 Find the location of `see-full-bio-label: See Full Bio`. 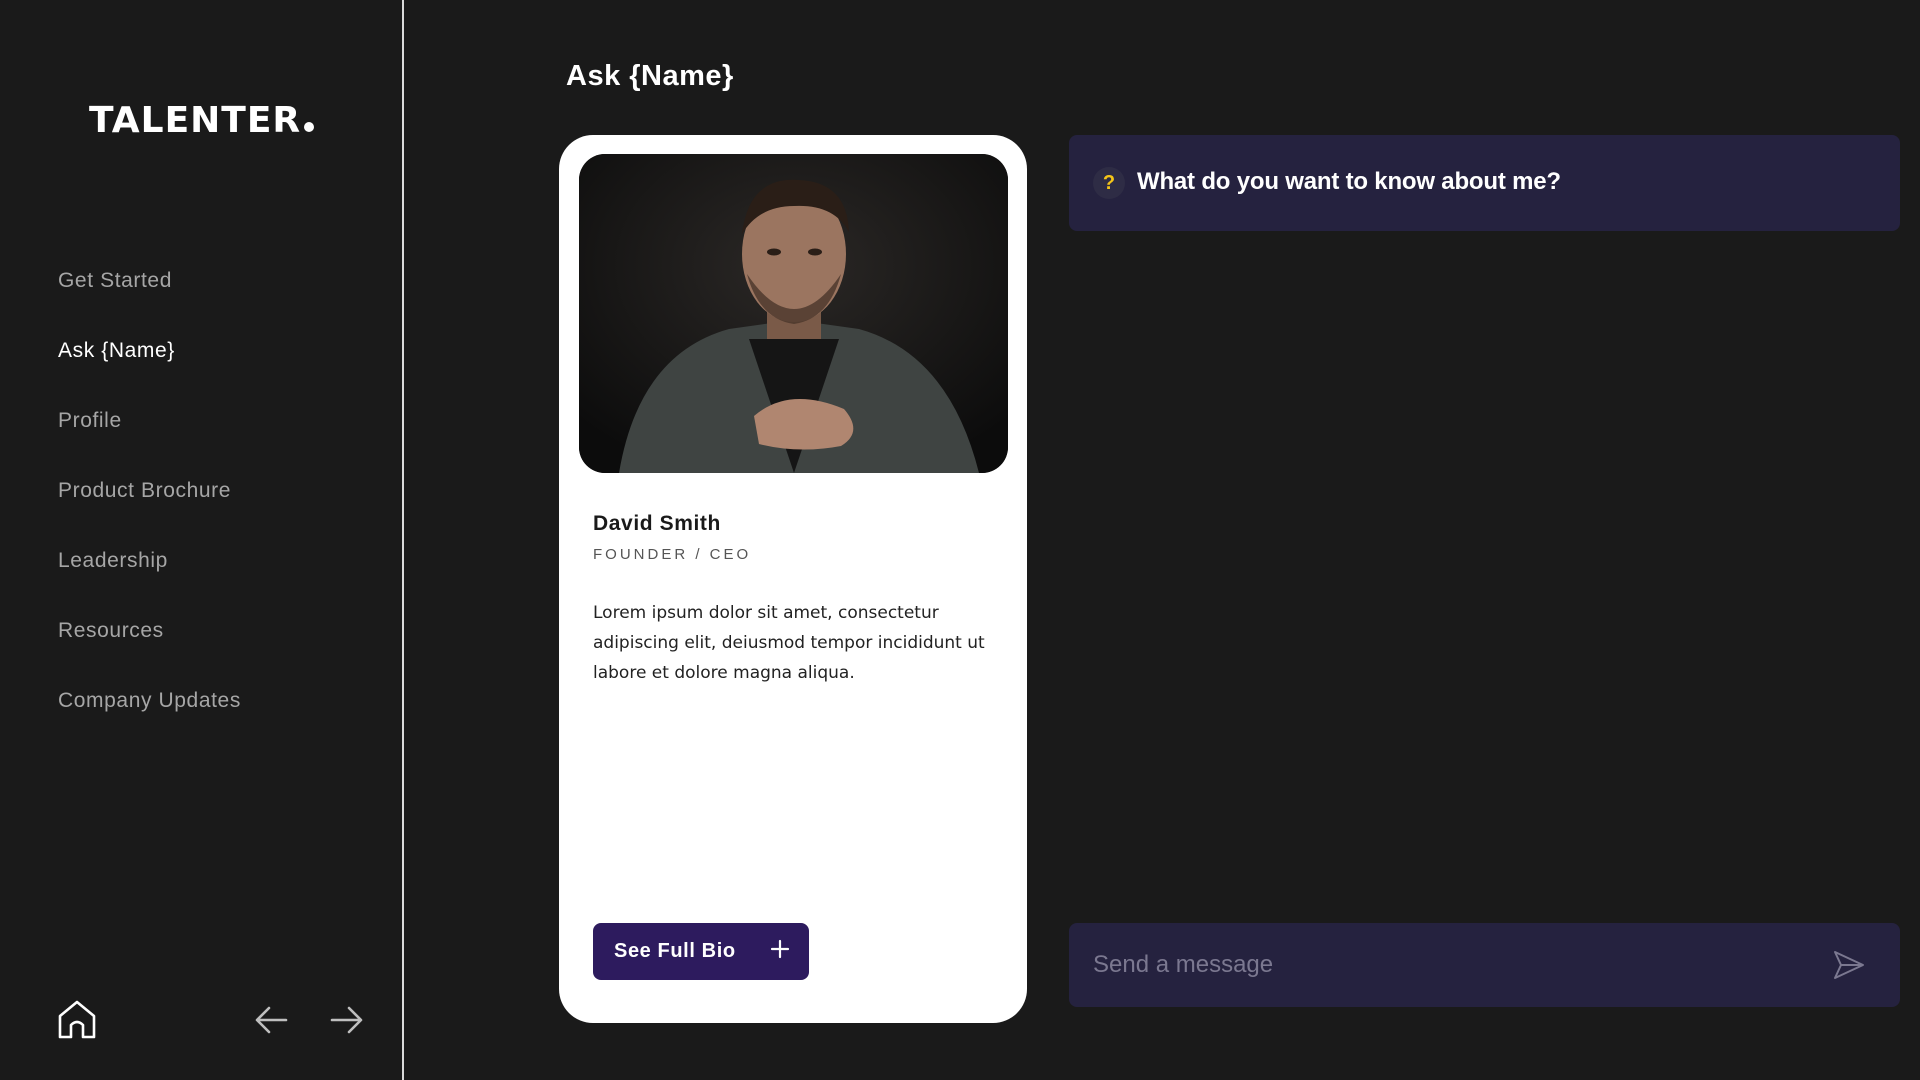

see-full-bio-label: See Full Bio is located at coordinates (675, 951).